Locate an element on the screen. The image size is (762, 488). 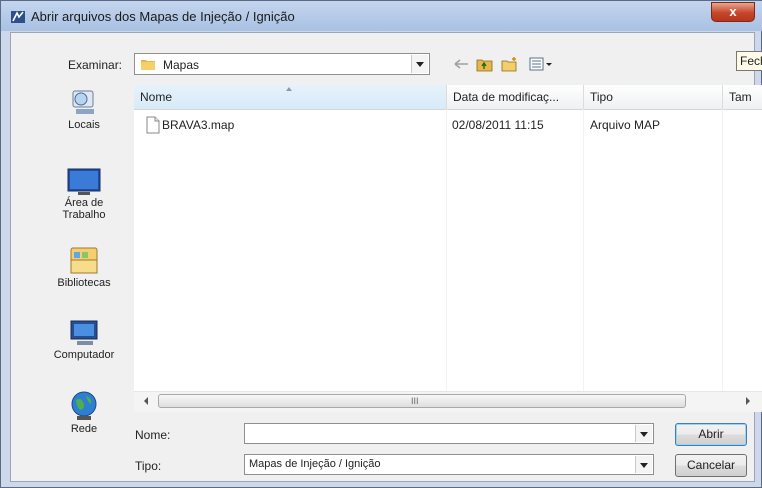
column-header-size: Tam is located at coordinates (742, 97).